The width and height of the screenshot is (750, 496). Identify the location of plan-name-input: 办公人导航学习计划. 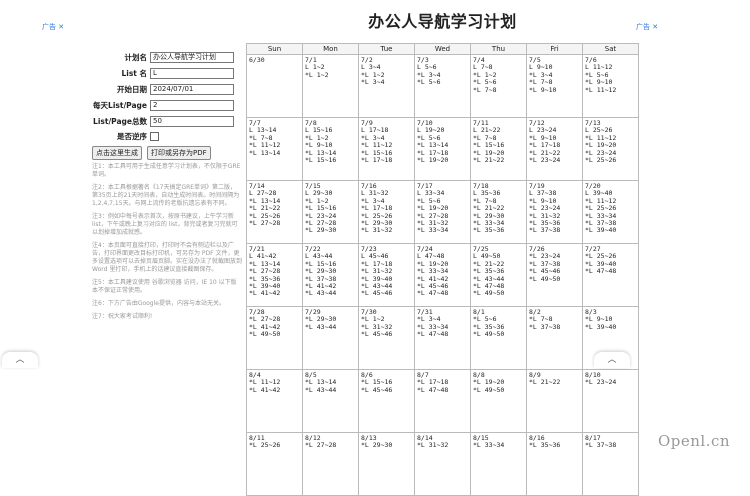
(192, 57).